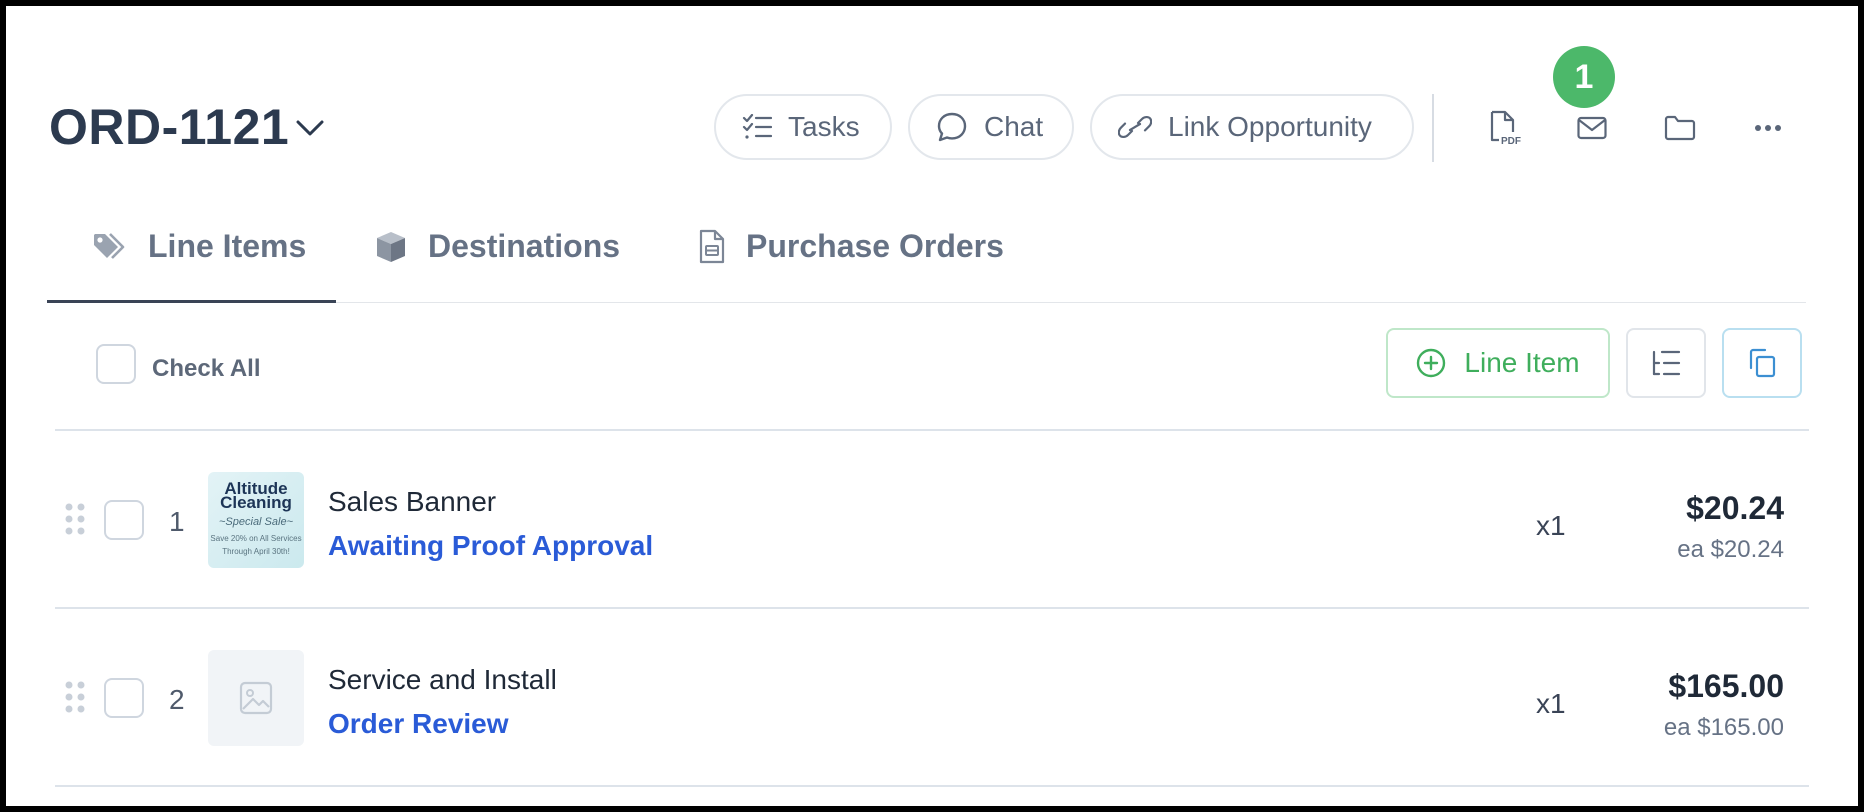  I want to click on mail-icon, so click(1592, 128).